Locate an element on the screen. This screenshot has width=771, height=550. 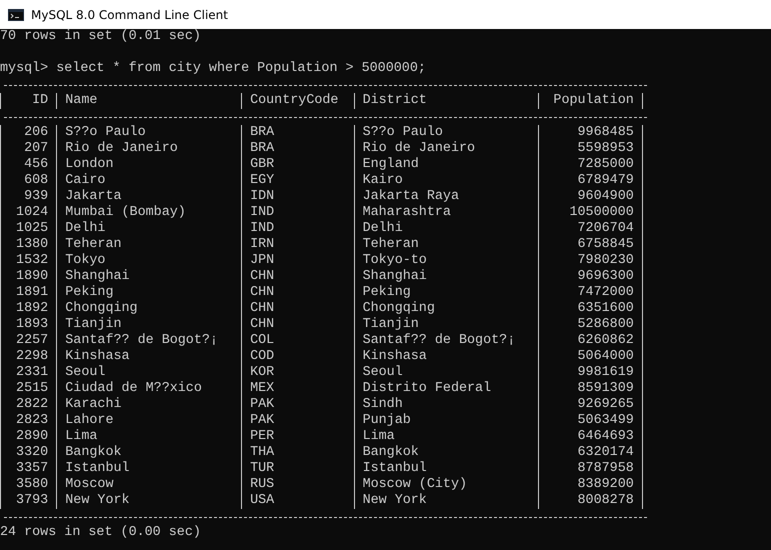
table-cell: TUR is located at coordinates (297, 469).